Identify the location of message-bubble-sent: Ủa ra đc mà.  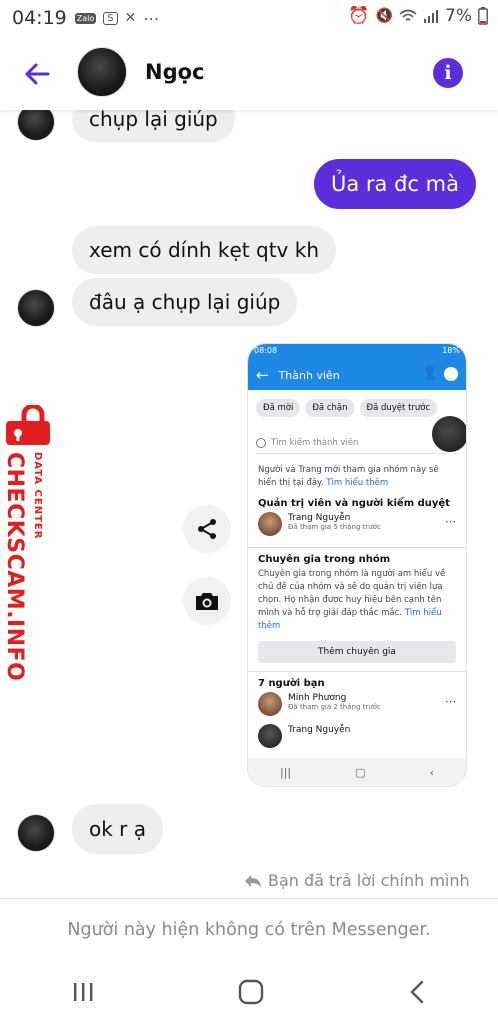
(395, 184).